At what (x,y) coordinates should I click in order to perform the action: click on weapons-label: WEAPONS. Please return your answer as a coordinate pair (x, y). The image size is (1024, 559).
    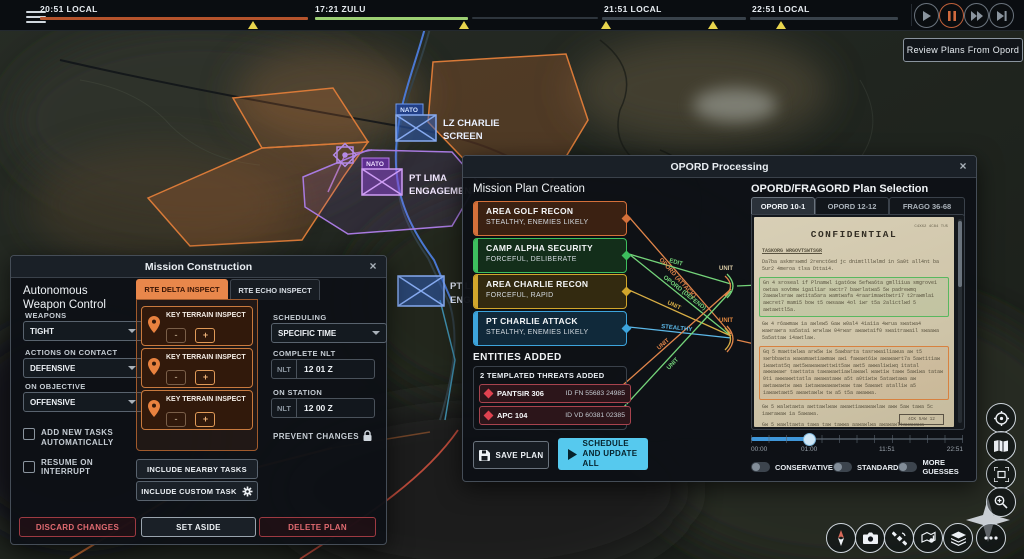
    Looking at the image, I should click on (46, 315).